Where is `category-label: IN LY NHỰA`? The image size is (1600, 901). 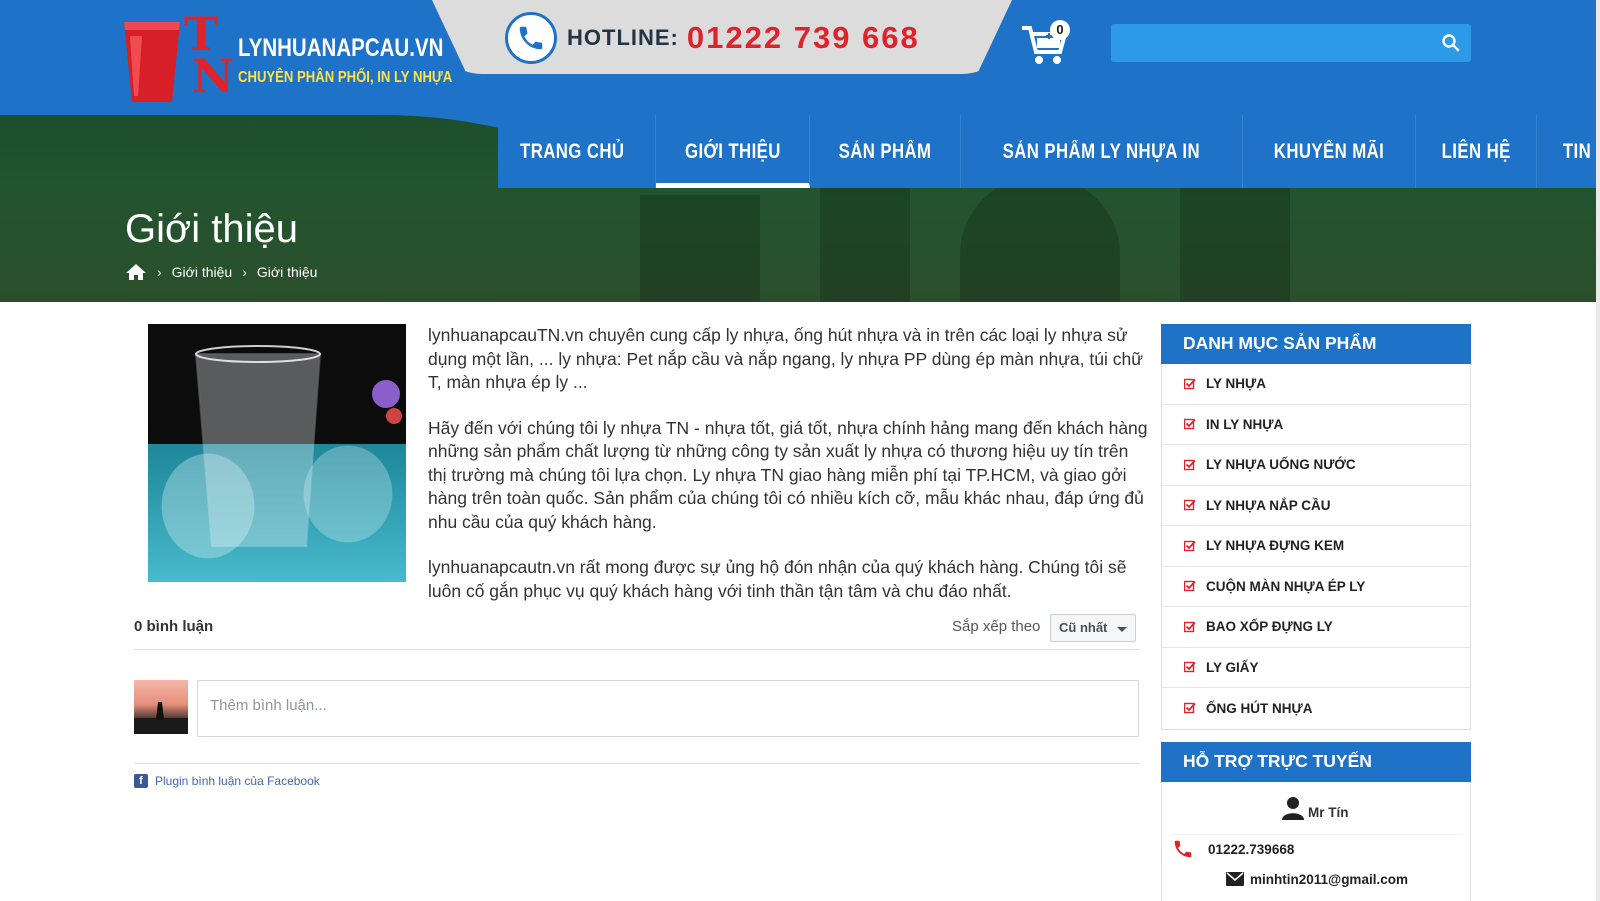
category-label: IN LY NHỰA is located at coordinates (1245, 424).